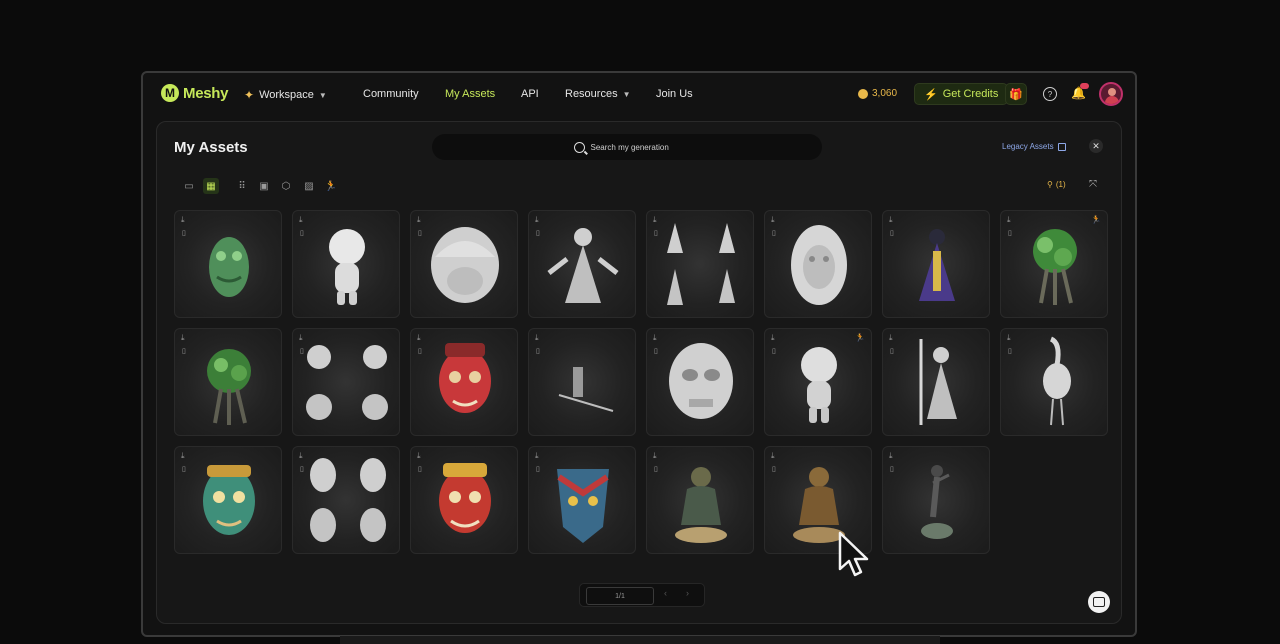  I want to click on notification-badge, so click(1084, 86).